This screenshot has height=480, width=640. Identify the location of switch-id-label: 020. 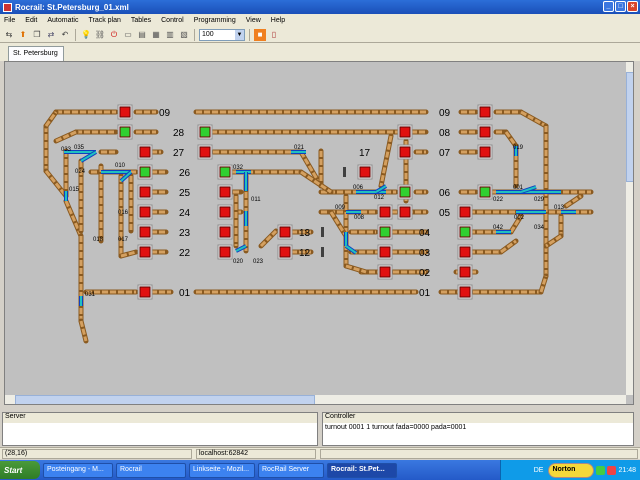
(238, 262).